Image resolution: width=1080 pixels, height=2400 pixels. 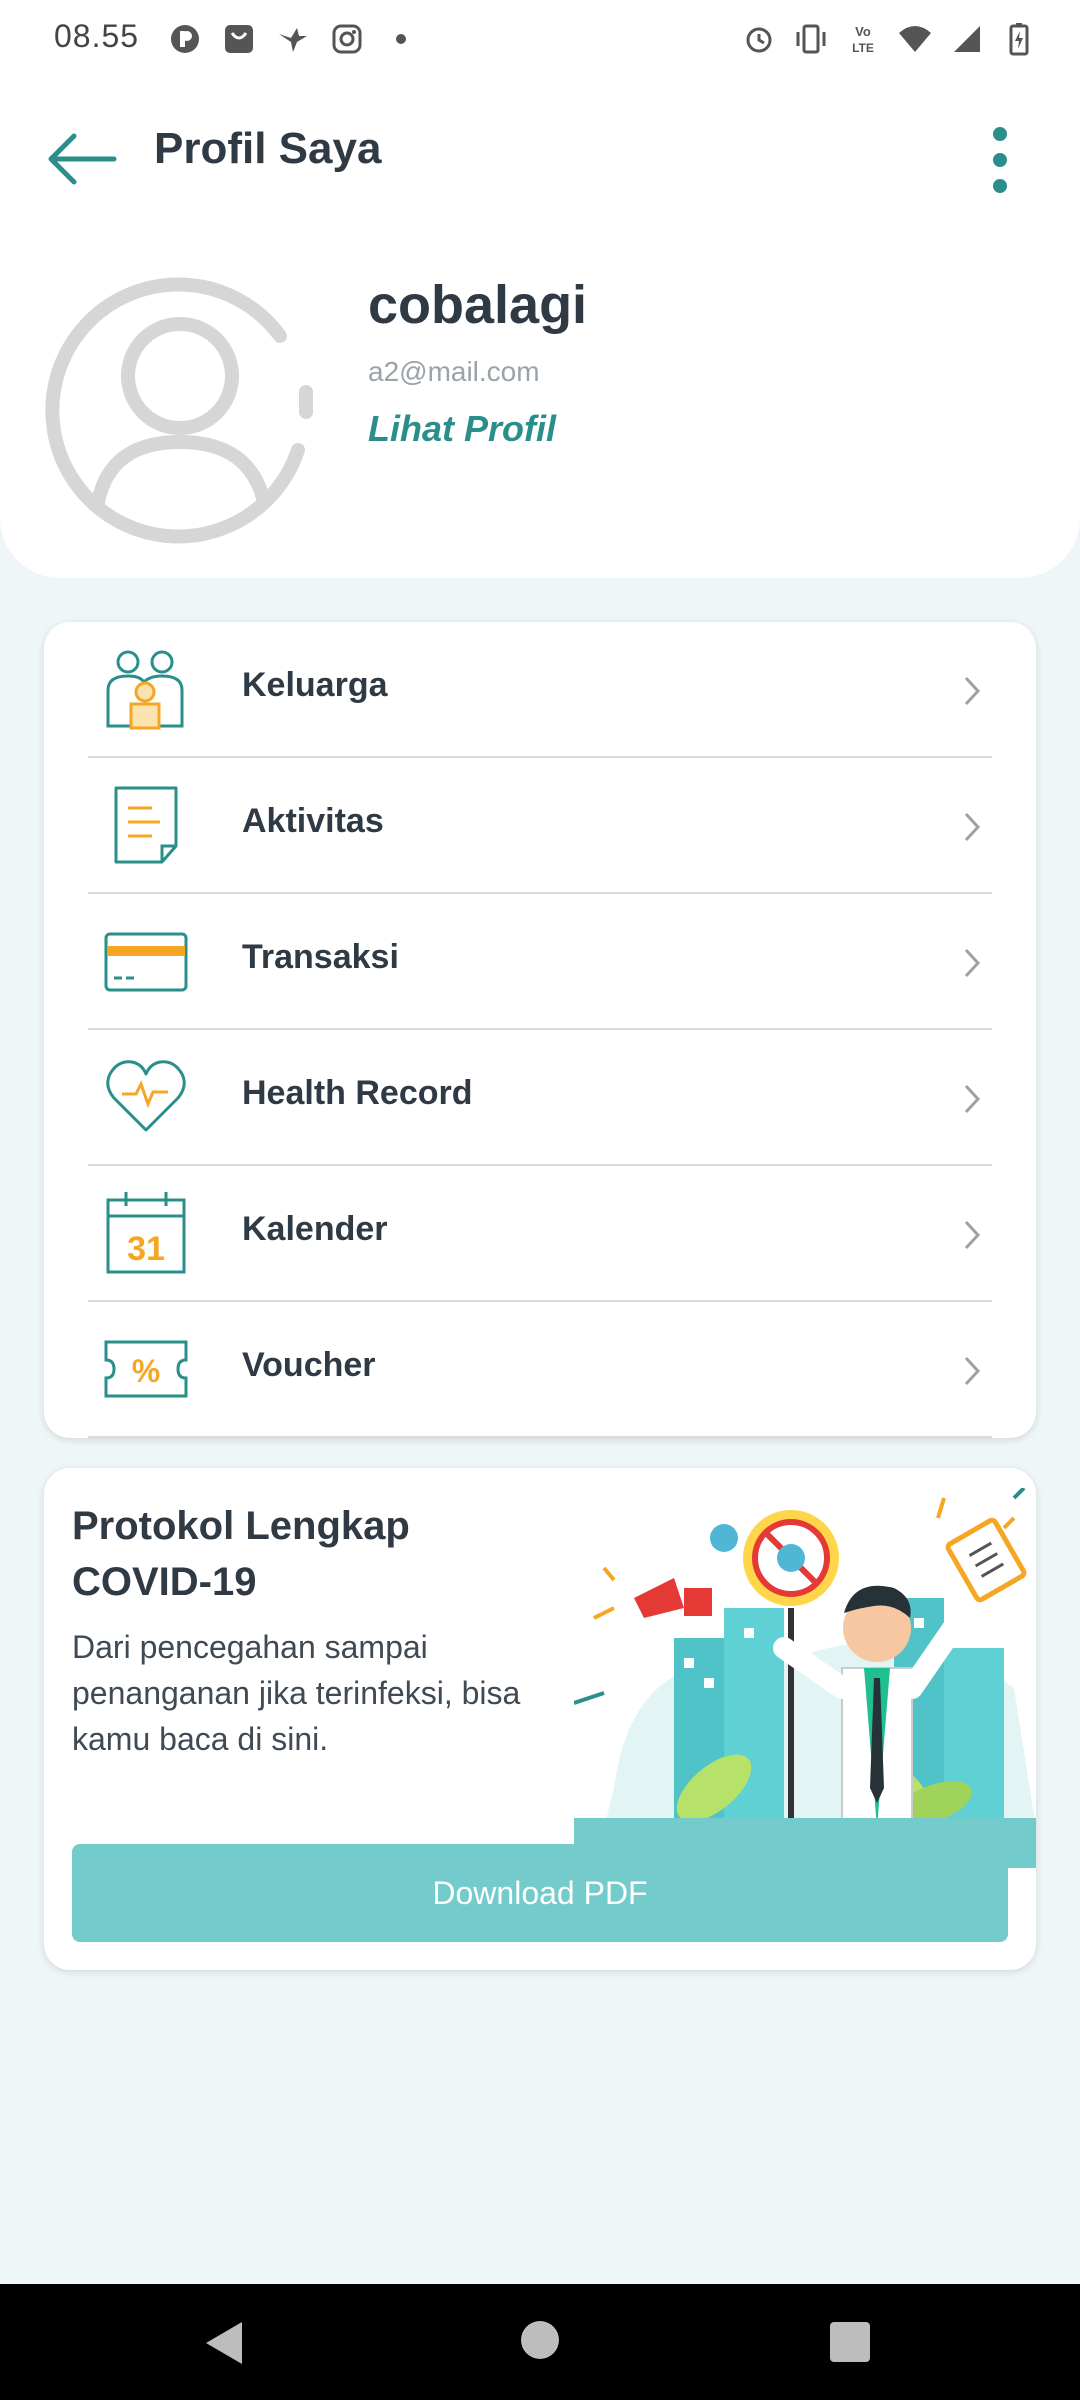 I want to click on battery-charging-icon, so click(x=1019, y=39).